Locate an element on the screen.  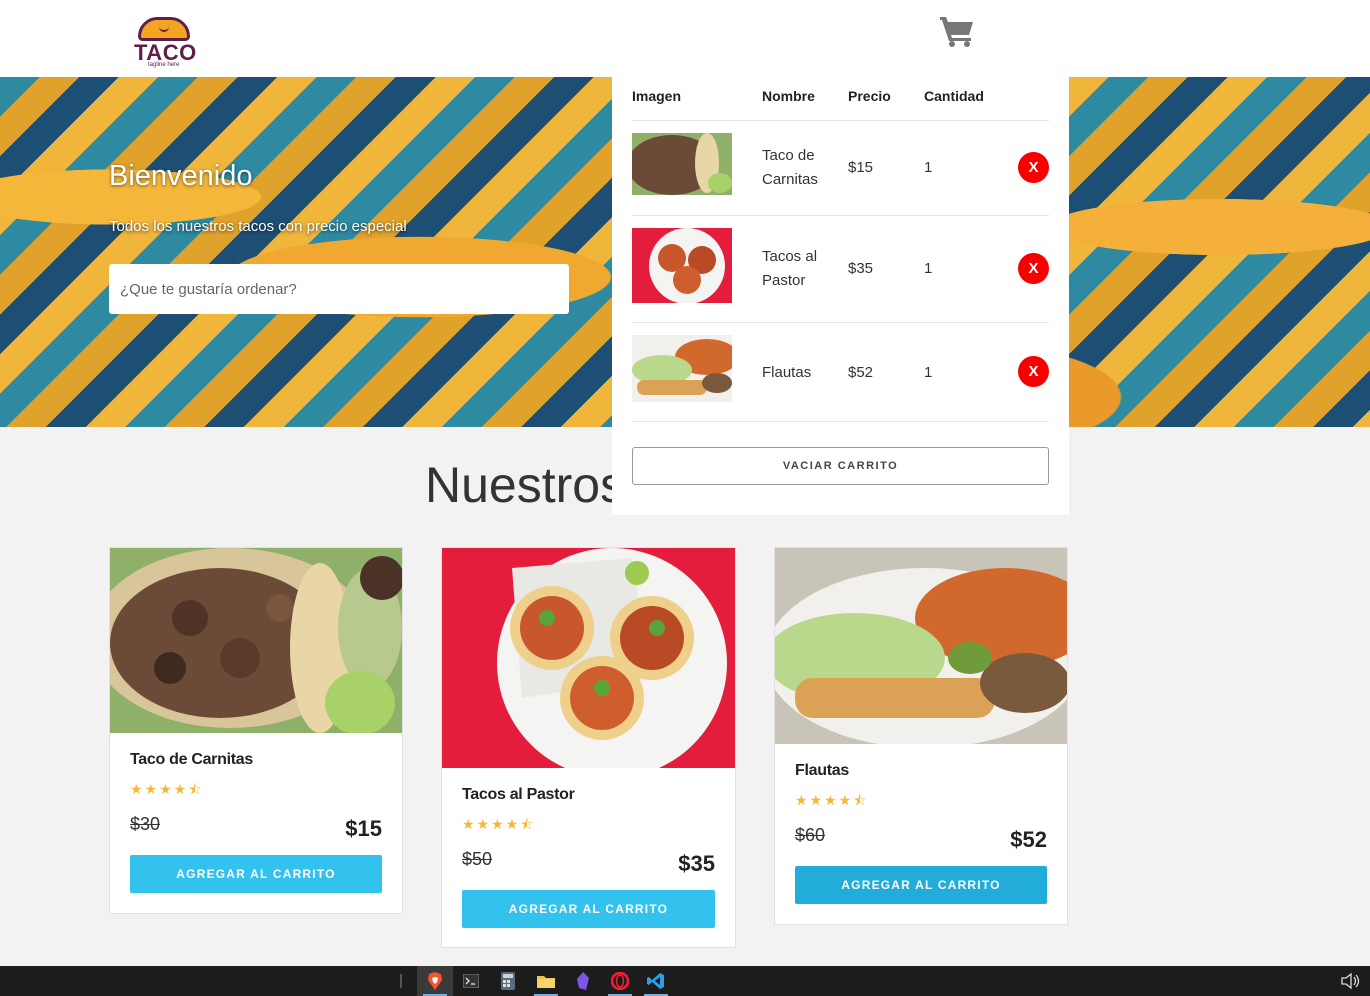
cart-item-name: Flautas is located at coordinates (787, 372).